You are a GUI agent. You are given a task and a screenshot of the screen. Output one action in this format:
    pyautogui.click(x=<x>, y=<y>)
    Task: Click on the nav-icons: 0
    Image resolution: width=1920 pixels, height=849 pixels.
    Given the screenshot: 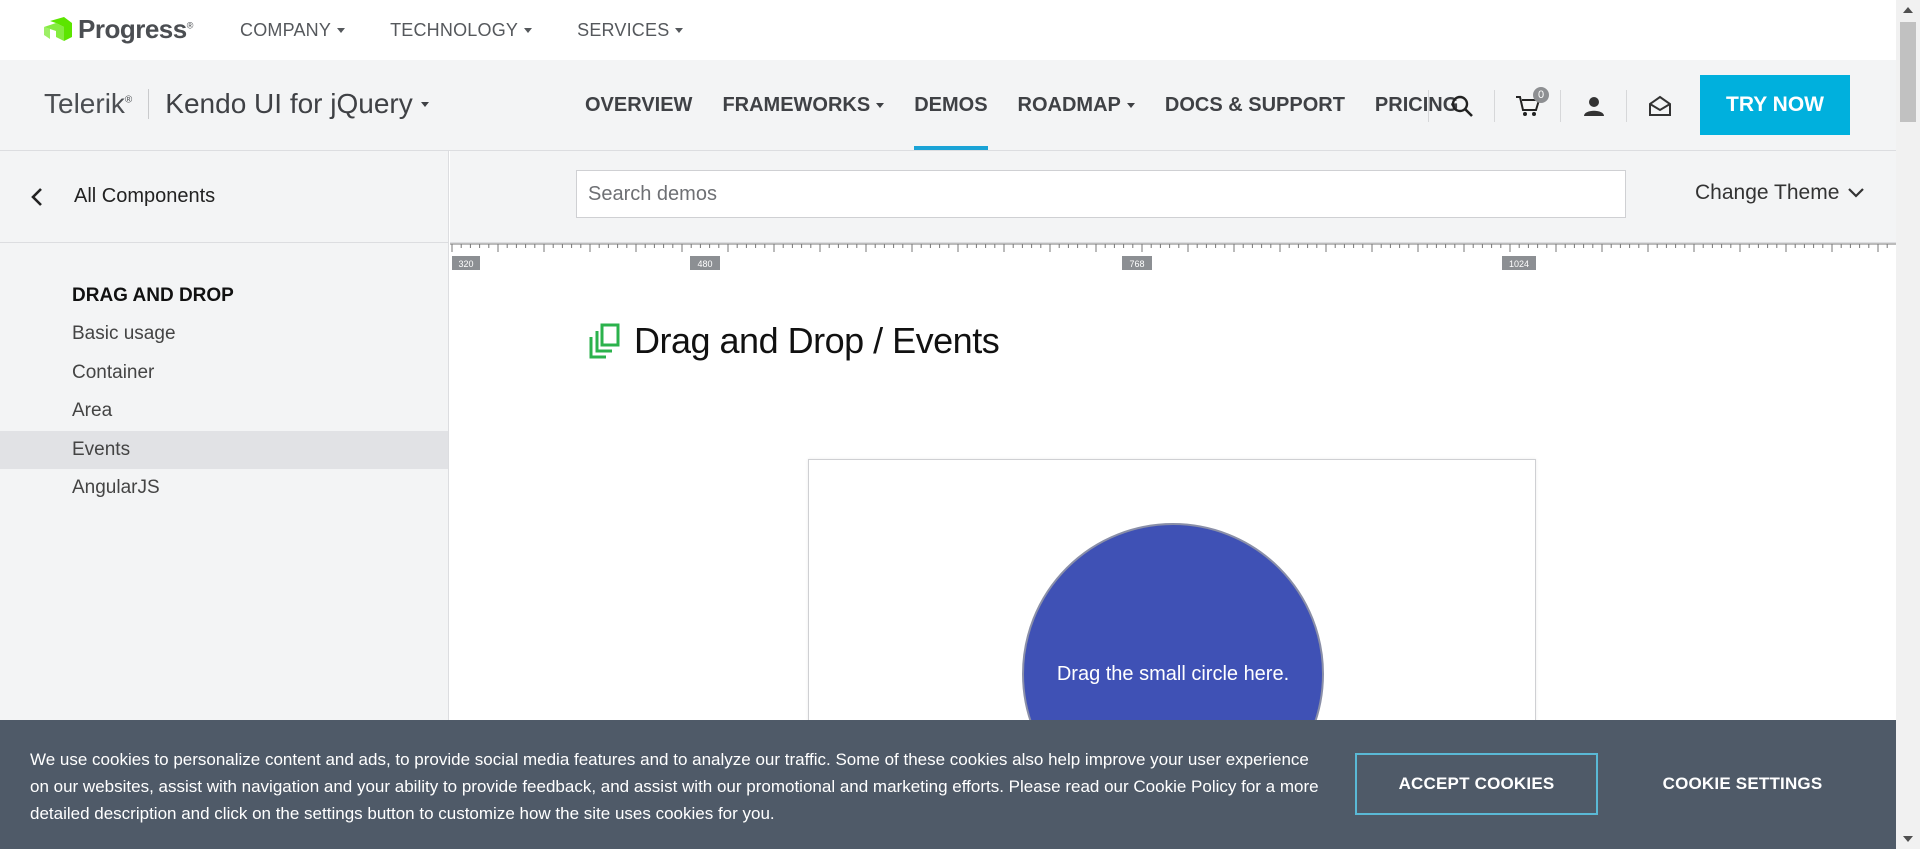 What is the action you would take?
    pyautogui.click(x=1560, y=104)
    